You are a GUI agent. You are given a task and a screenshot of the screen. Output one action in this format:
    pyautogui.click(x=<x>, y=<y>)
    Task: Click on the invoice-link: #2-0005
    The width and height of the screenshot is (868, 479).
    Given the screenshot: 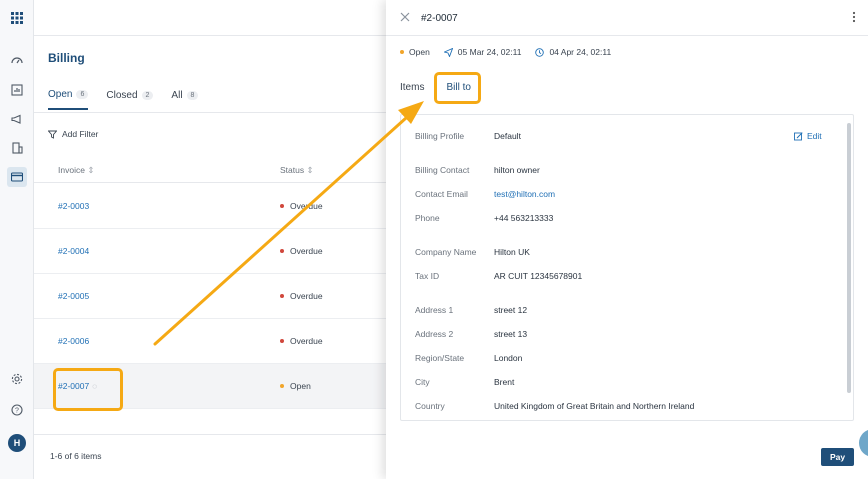 What is the action you would take?
    pyautogui.click(x=73, y=296)
    